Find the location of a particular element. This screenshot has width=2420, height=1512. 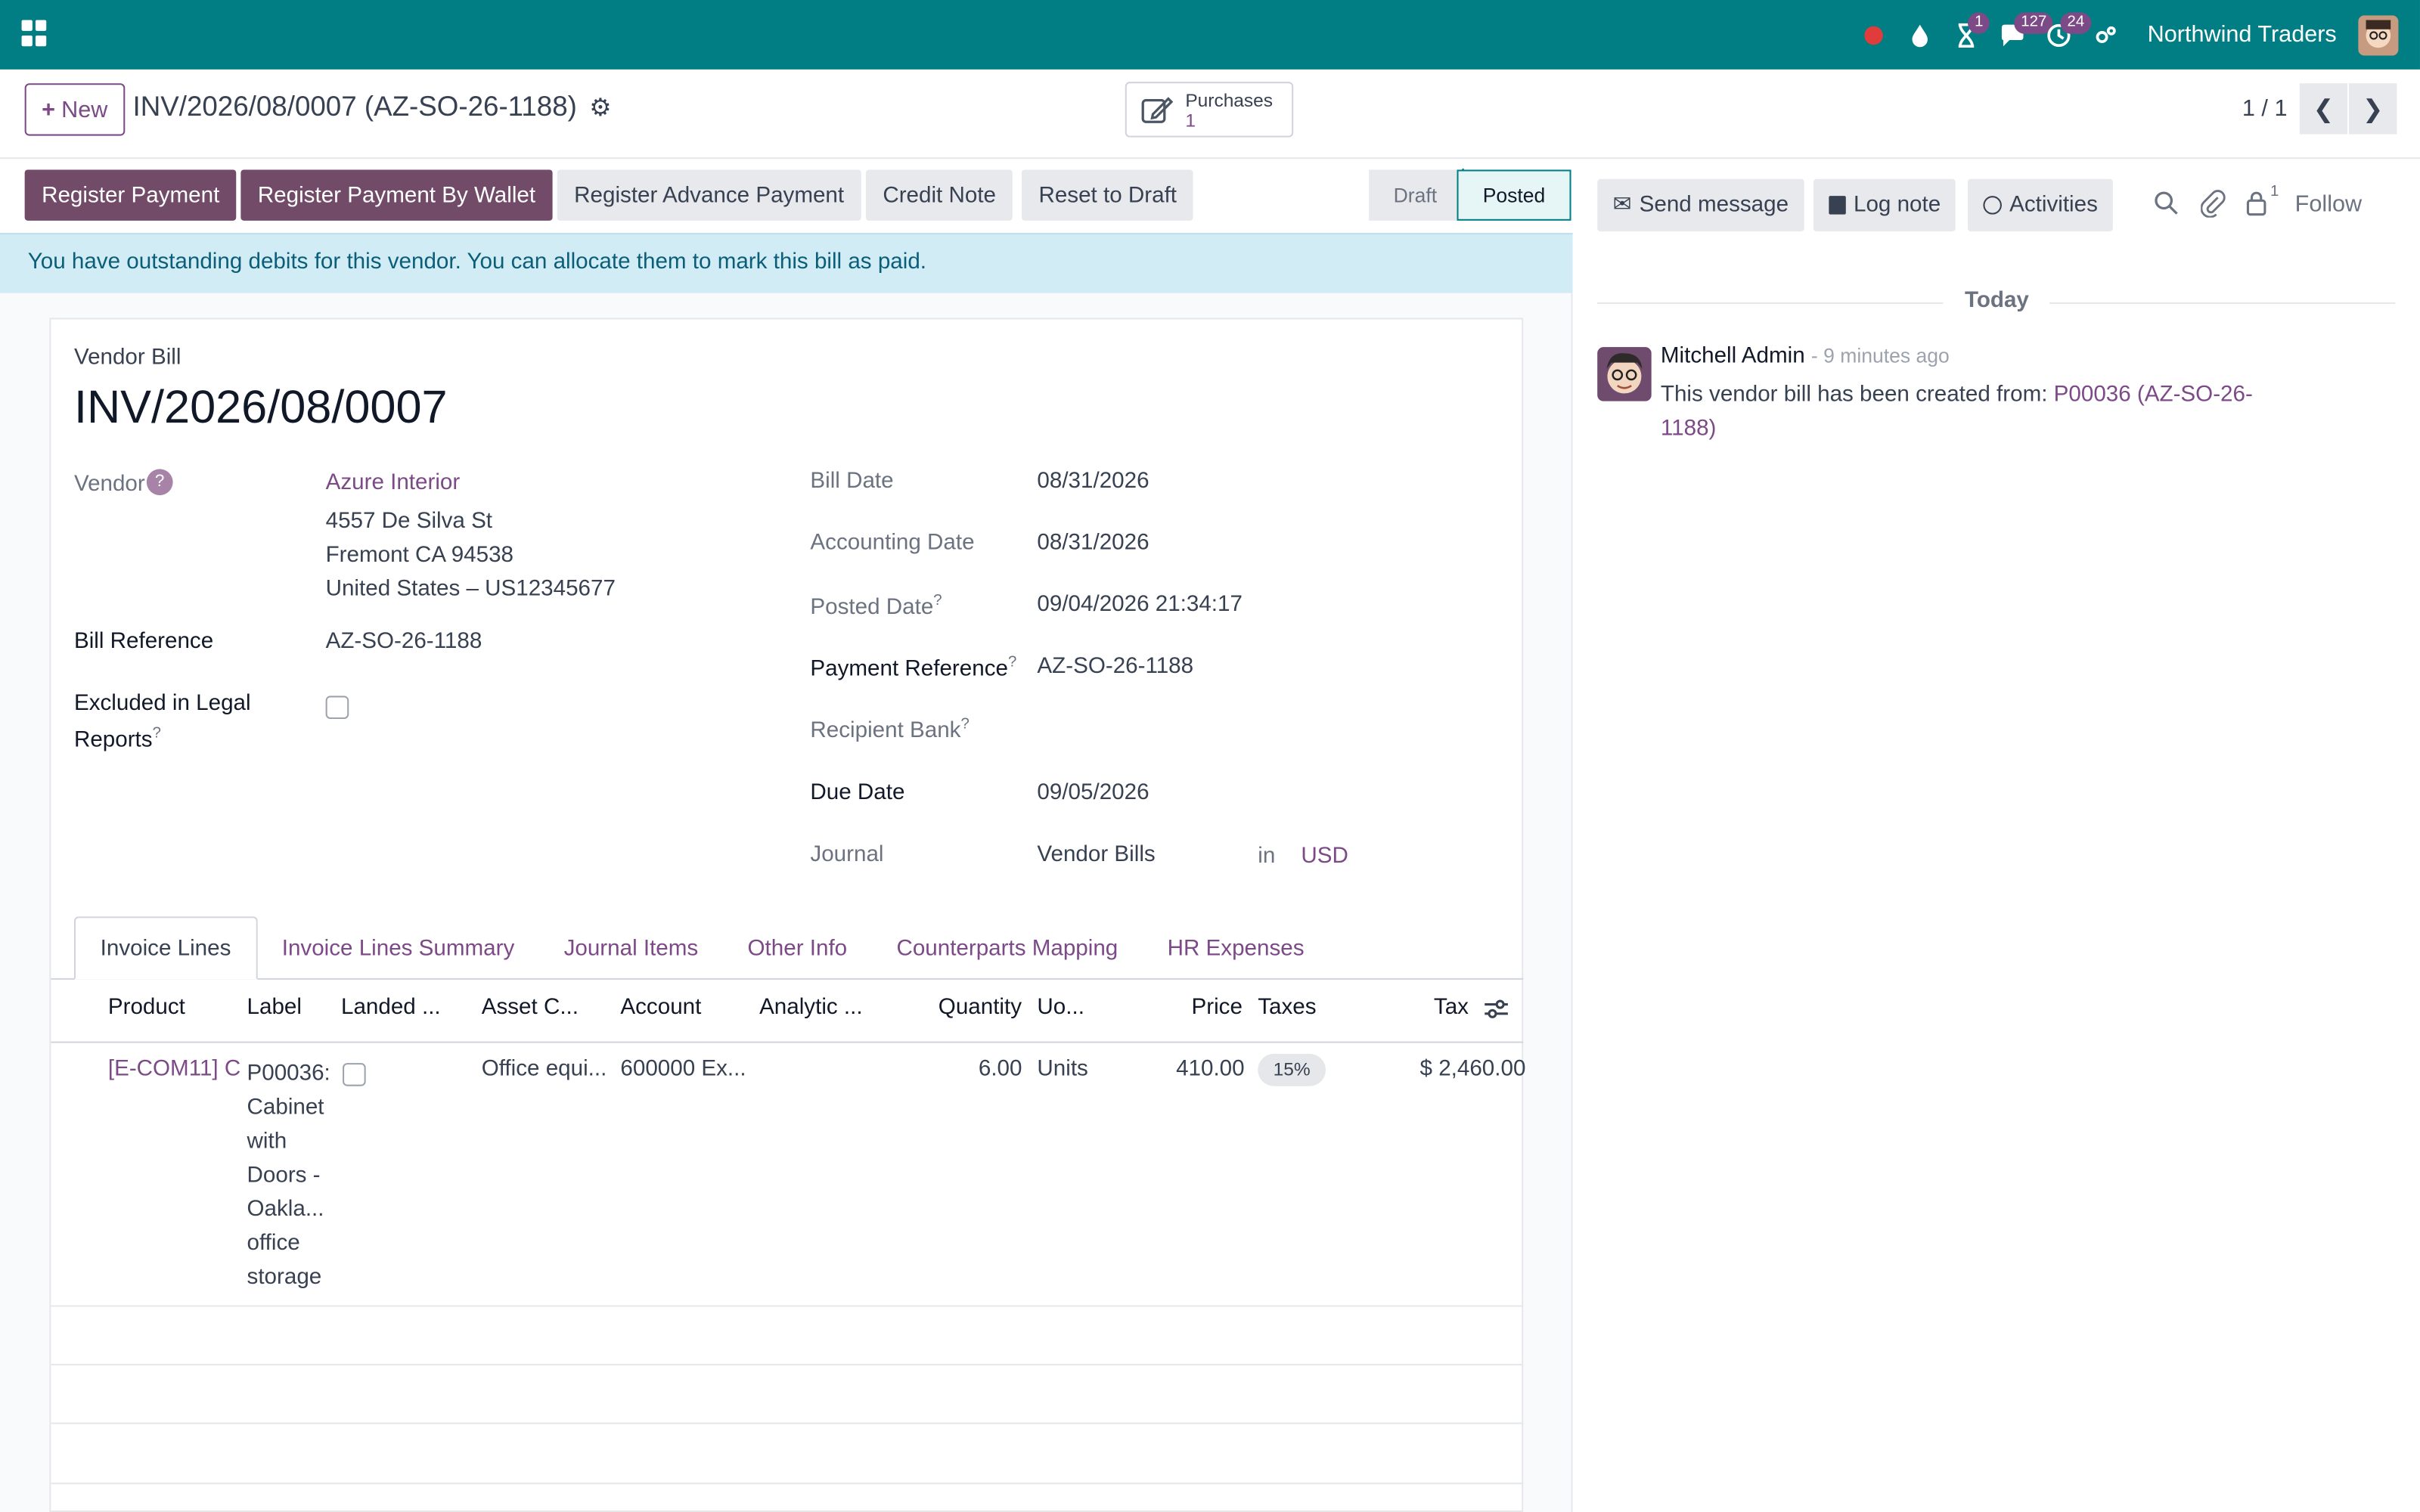

column-product: Product is located at coordinates (146, 1007).